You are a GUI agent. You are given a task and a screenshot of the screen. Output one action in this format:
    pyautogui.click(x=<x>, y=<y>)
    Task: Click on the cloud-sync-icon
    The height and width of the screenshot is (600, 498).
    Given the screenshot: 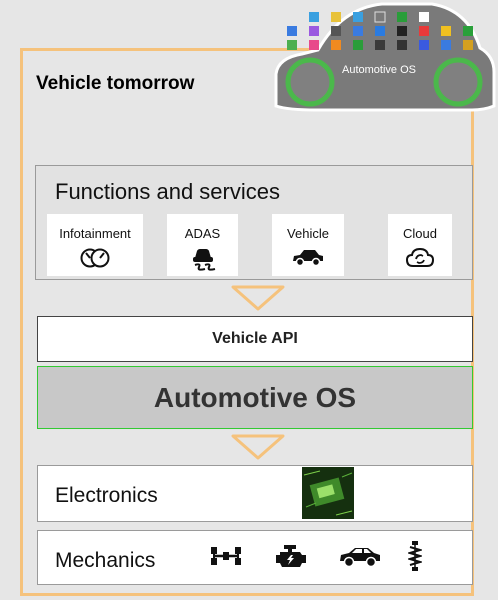 What is the action you would take?
    pyautogui.click(x=420, y=257)
    